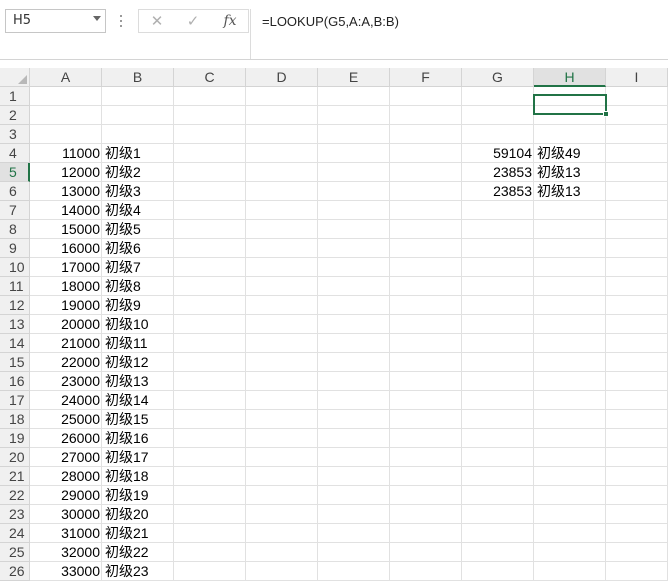 This screenshot has height=584, width=668. I want to click on cell-b12: 初级9, so click(138, 305).